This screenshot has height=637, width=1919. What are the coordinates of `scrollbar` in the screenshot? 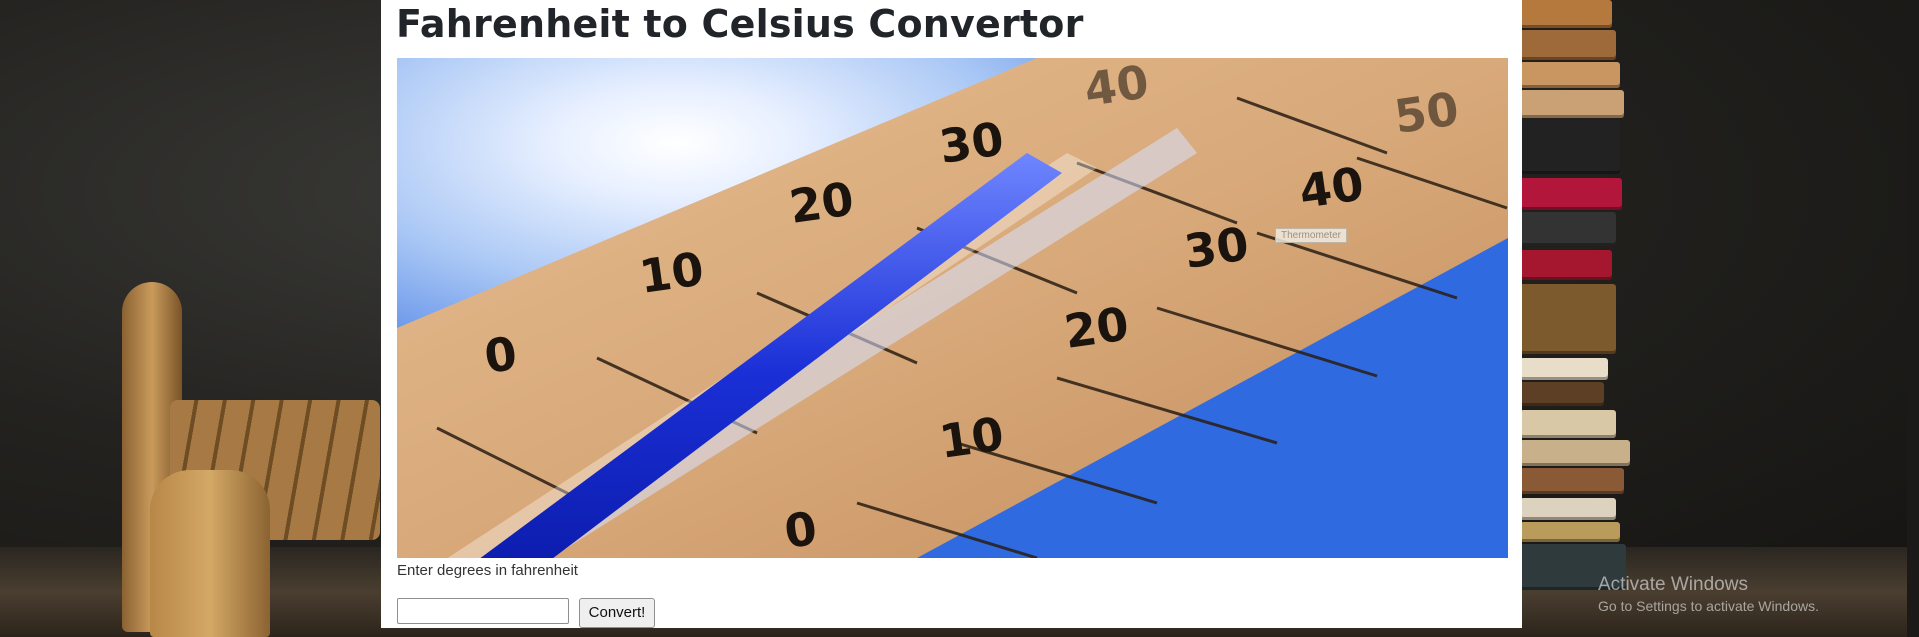 It's located at (1913, 318).